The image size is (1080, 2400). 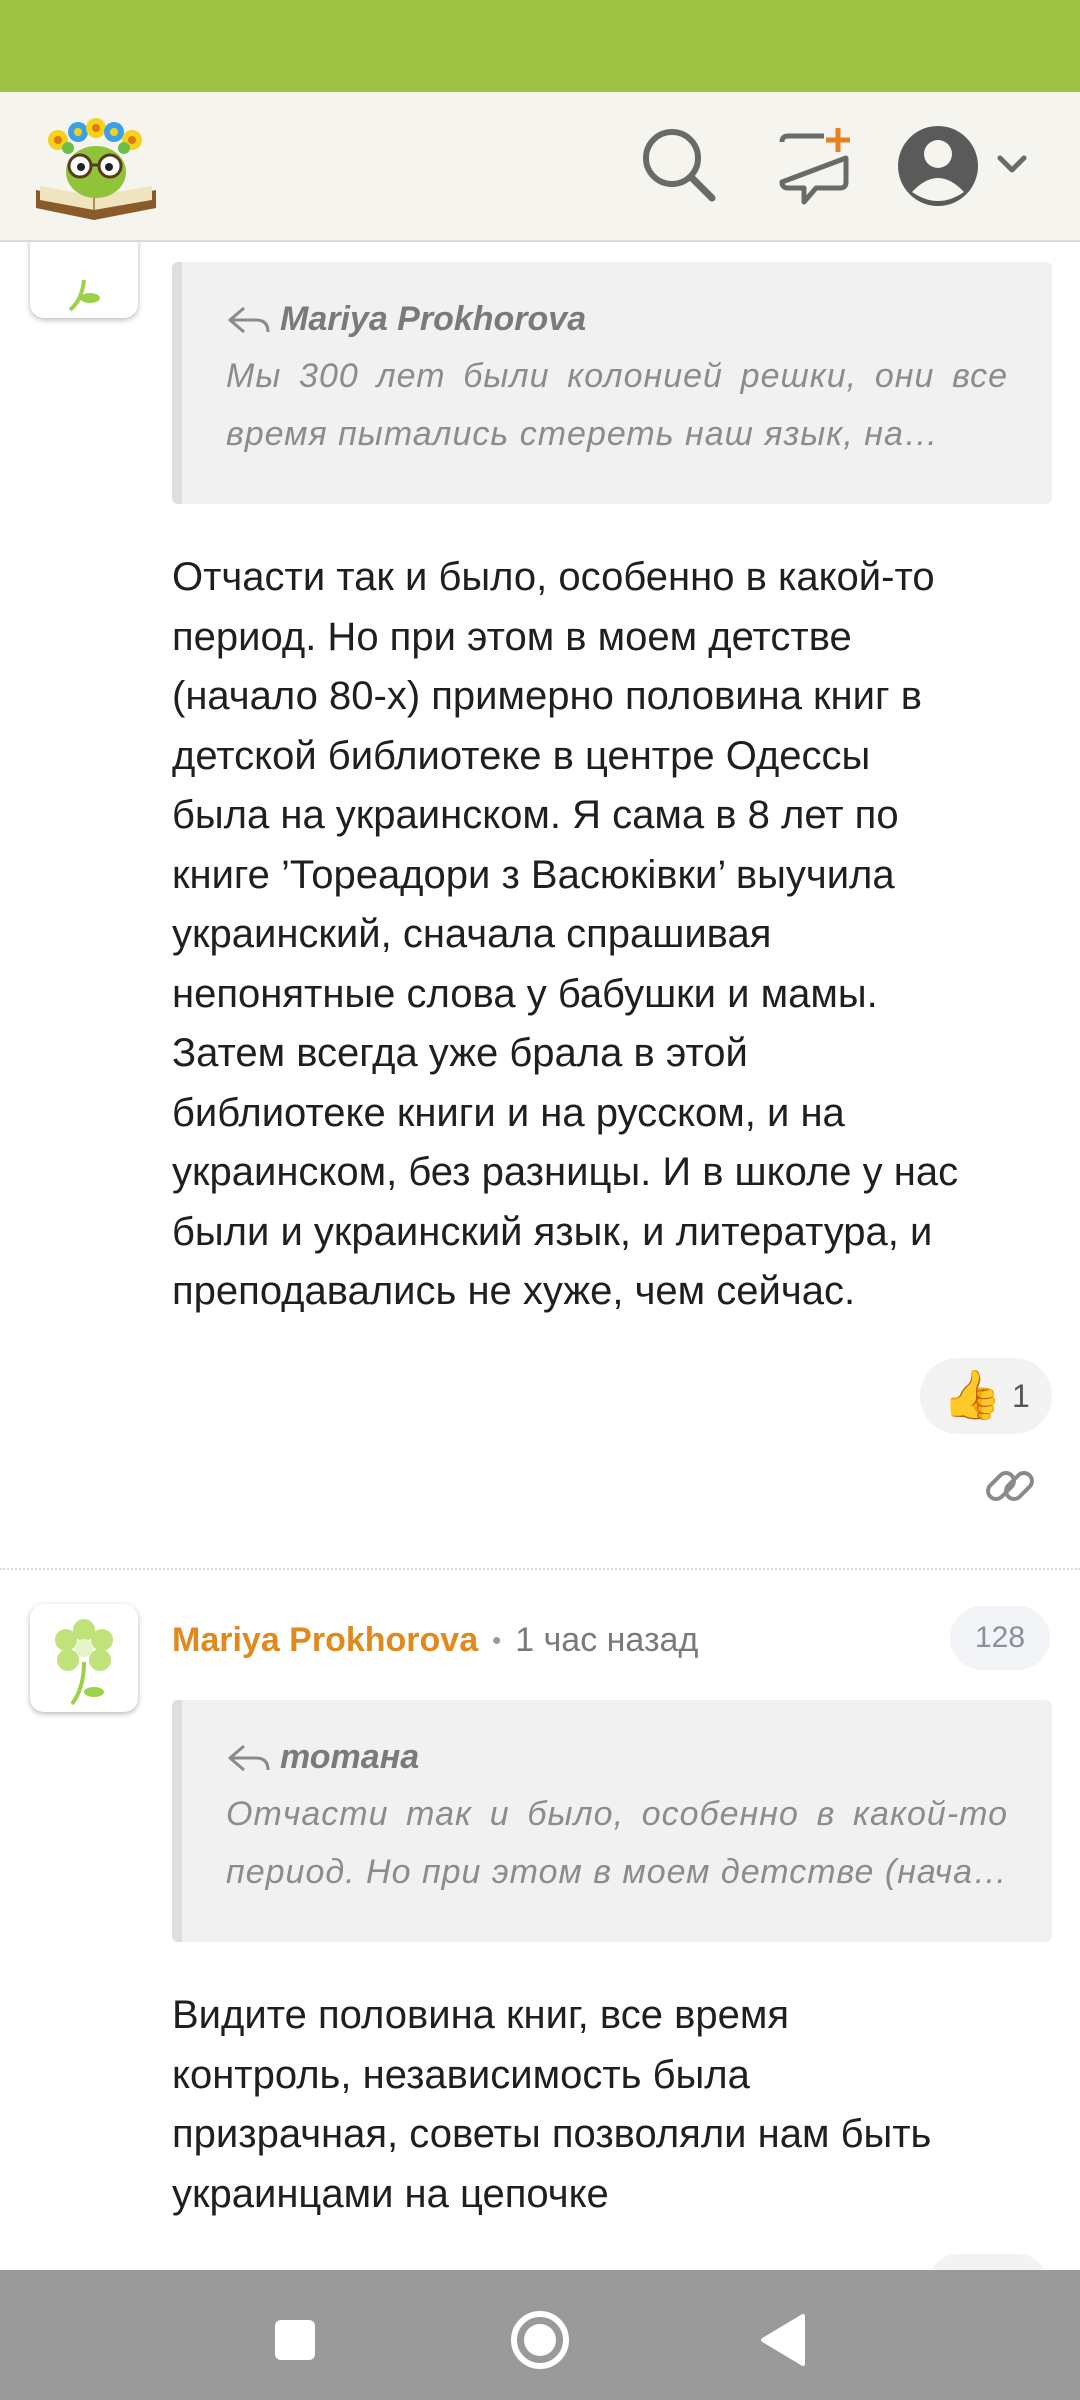 I want to click on search-button, so click(x=680, y=166).